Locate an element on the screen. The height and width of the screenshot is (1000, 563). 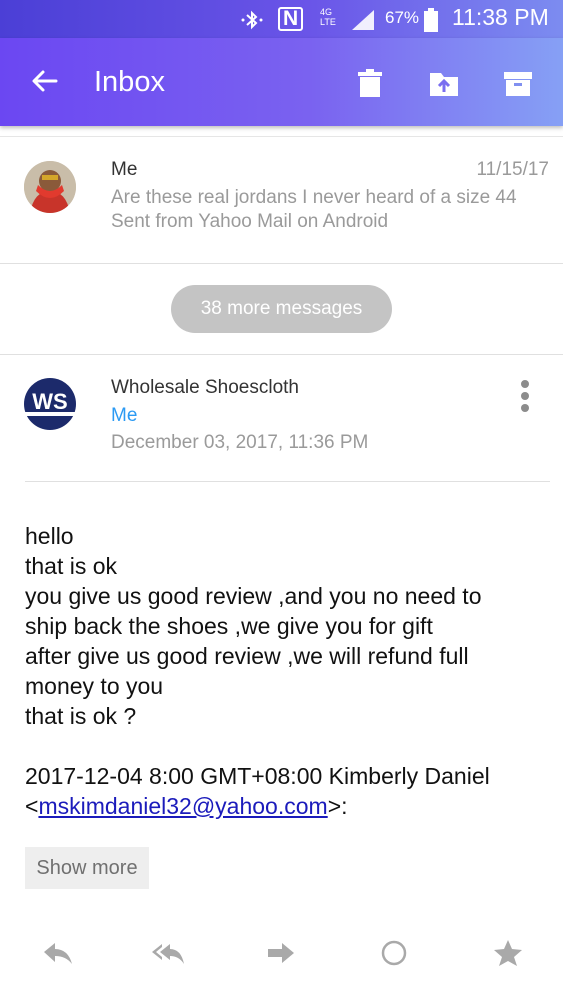
clock: 11:38 PM is located at coordinates (500, 17).